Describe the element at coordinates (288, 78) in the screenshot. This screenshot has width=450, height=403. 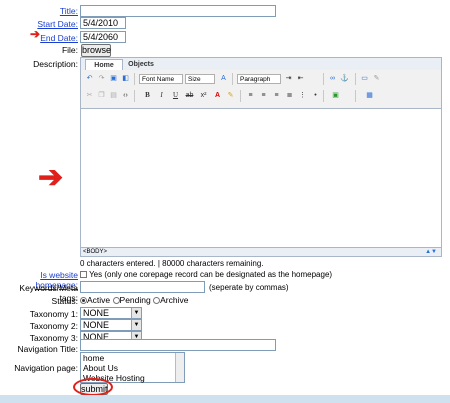
I see `indent-icon: ⇥` at that location.